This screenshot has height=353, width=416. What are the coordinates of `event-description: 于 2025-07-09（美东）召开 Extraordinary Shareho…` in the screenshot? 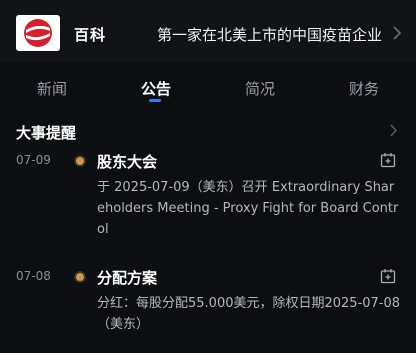 It's located at (248, 208).